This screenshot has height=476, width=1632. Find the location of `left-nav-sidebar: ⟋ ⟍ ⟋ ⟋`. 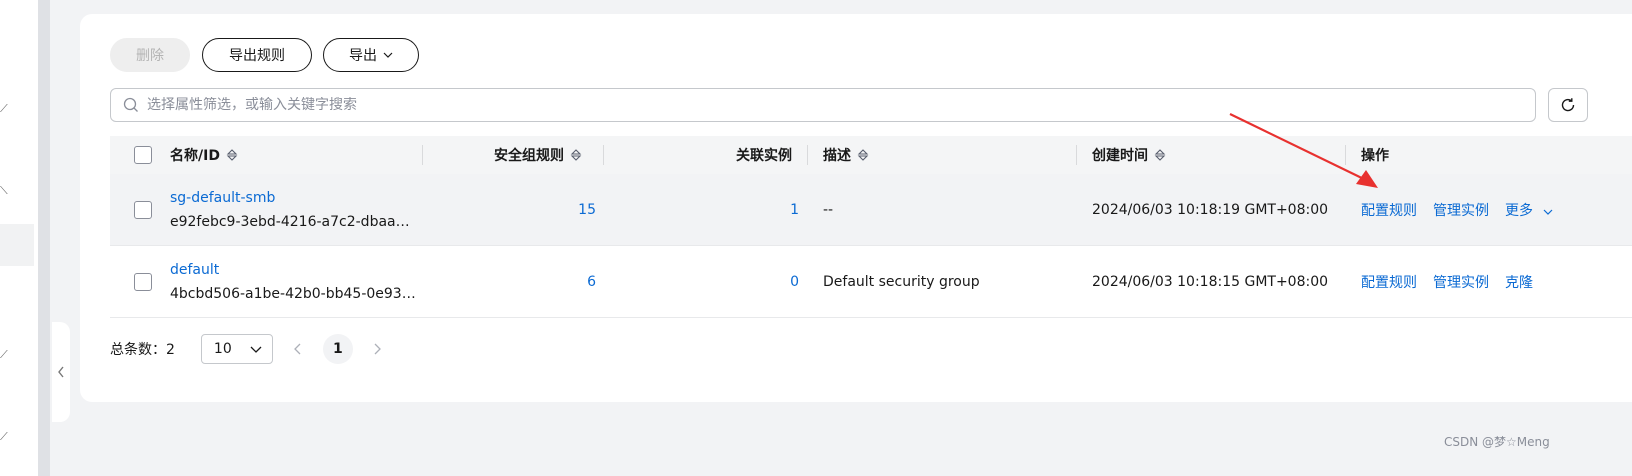

left-nav-sidebar: ⟋ ⟍ ⟋ ⟋ is located at coordinates (19, 238).